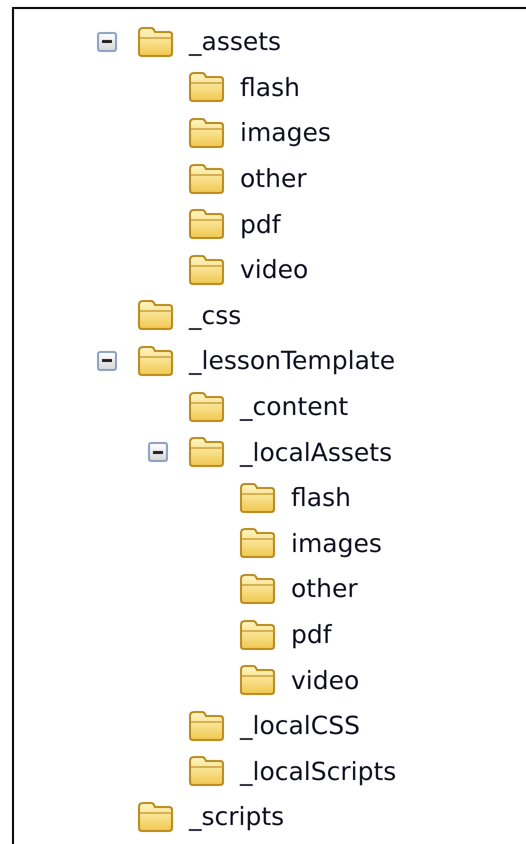 The image size is (526, 844). I want to click on folder-label: _localAssets, so click(316, 452).